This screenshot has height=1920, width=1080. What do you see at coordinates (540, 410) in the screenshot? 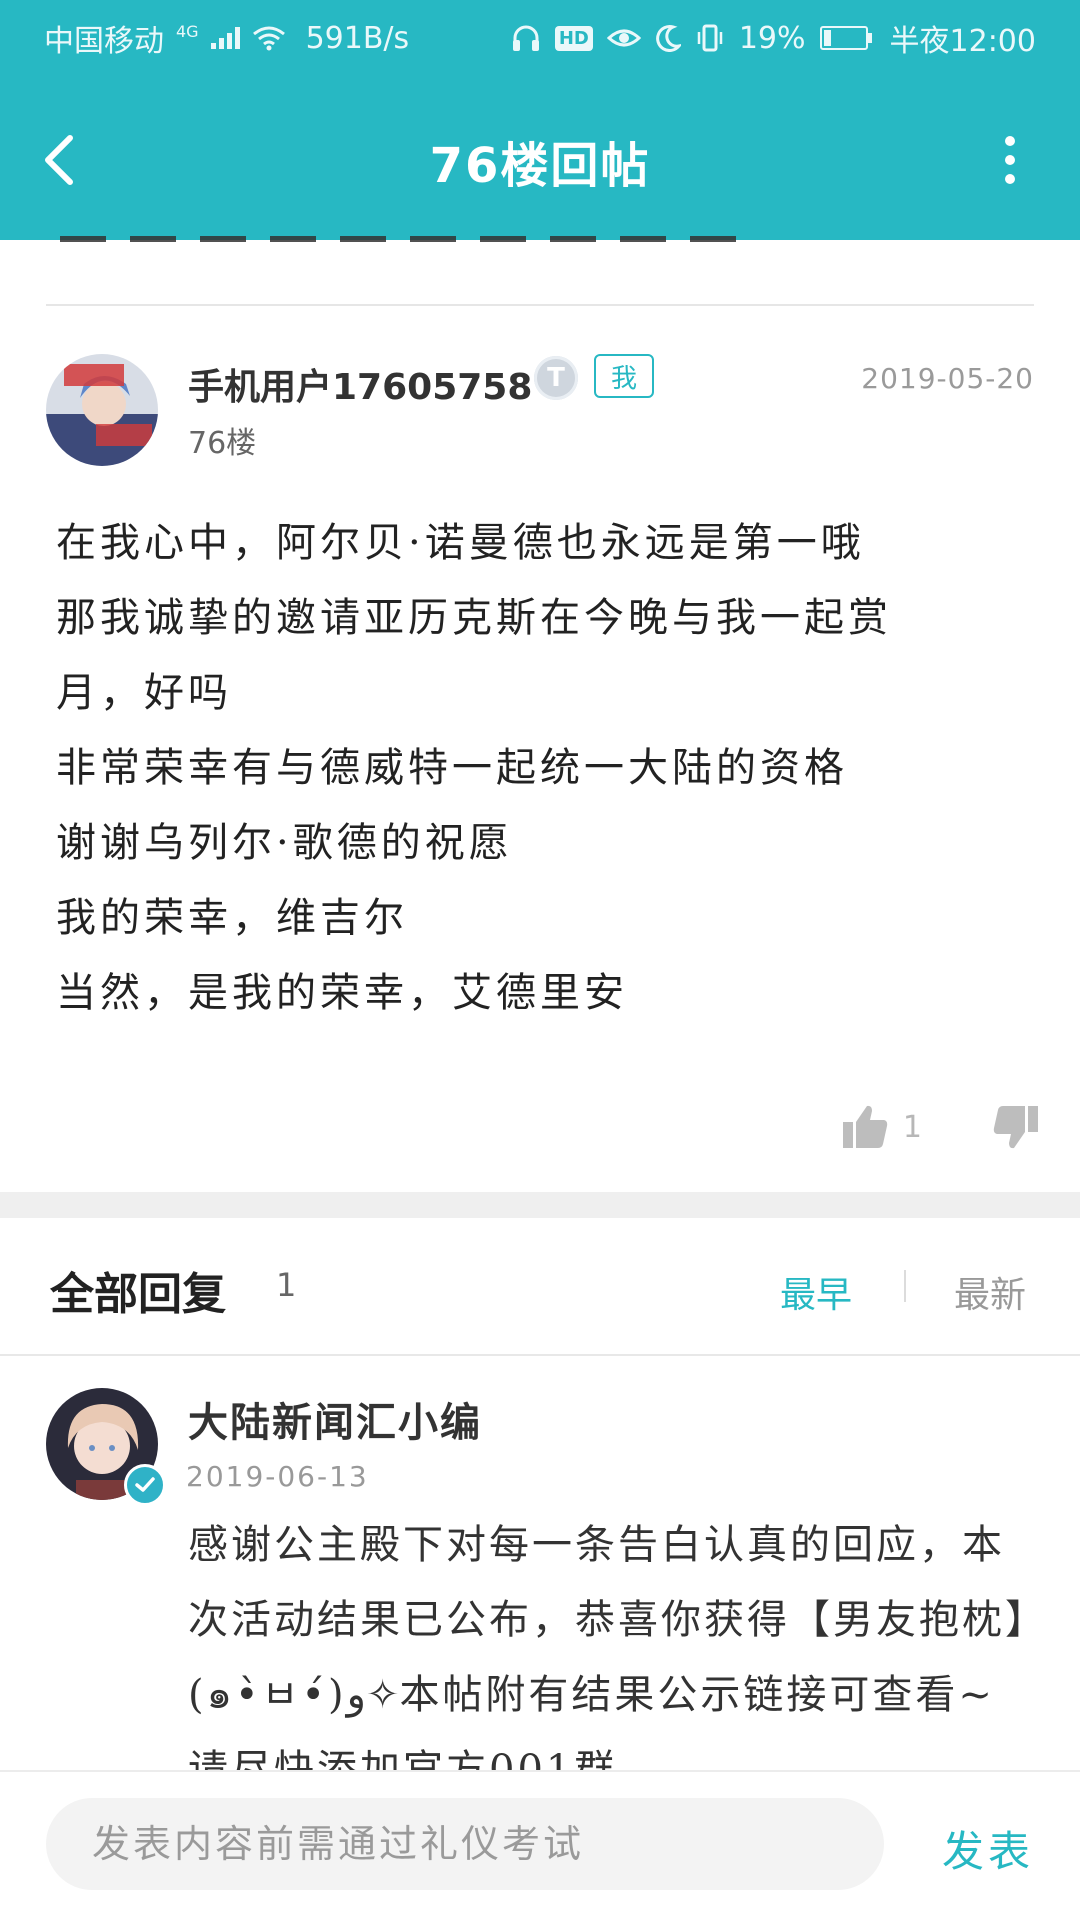
I see `post-header: 手机用户17605758 T 我 2019-05-20 76楼` at bounding box center [540, 410].